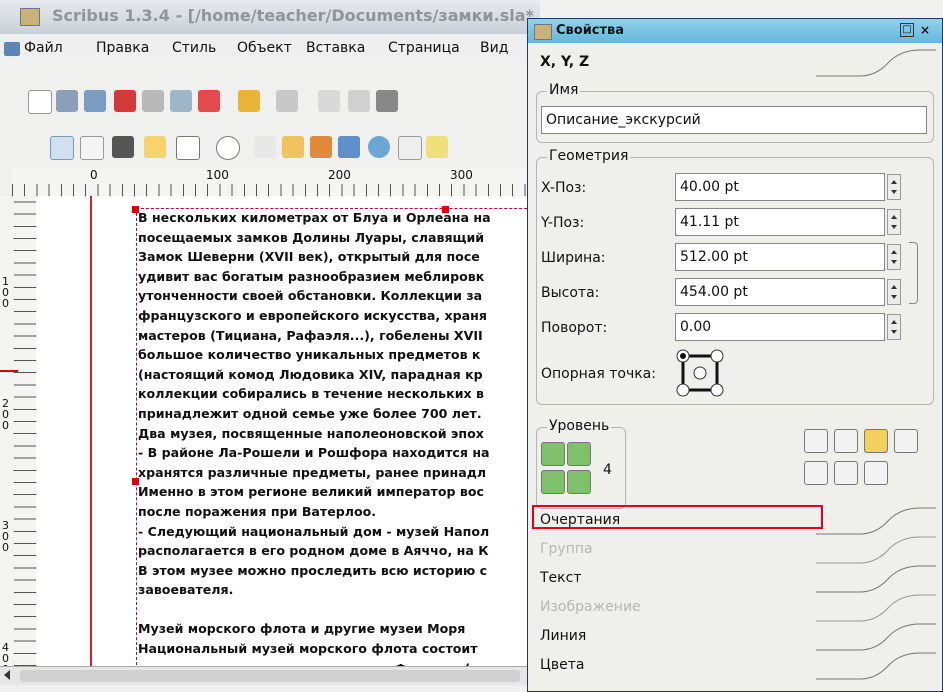  I want to click on tab-image: Изображение, so click(734, 608).